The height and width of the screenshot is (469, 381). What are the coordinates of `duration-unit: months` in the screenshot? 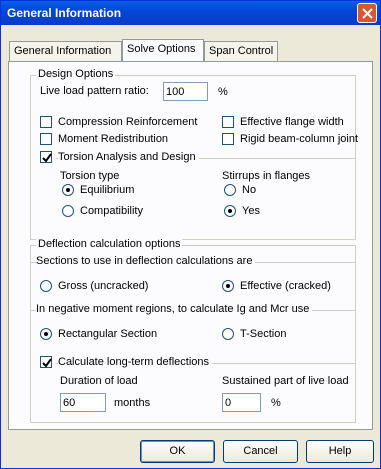 It's located at (132, 403).